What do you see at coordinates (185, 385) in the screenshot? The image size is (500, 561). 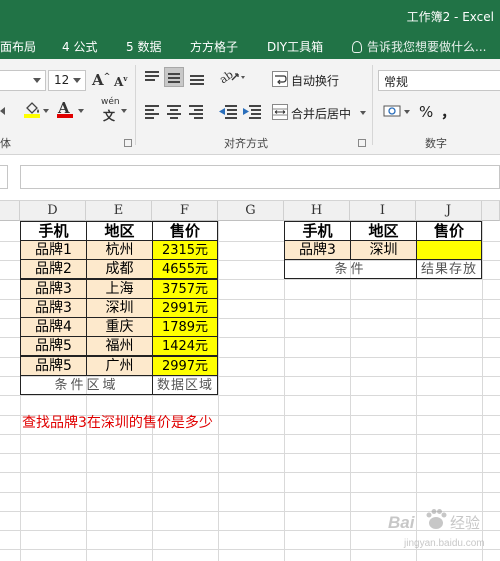 I see `data-area-caption: 数据区域` at bounding box center [185, 385].